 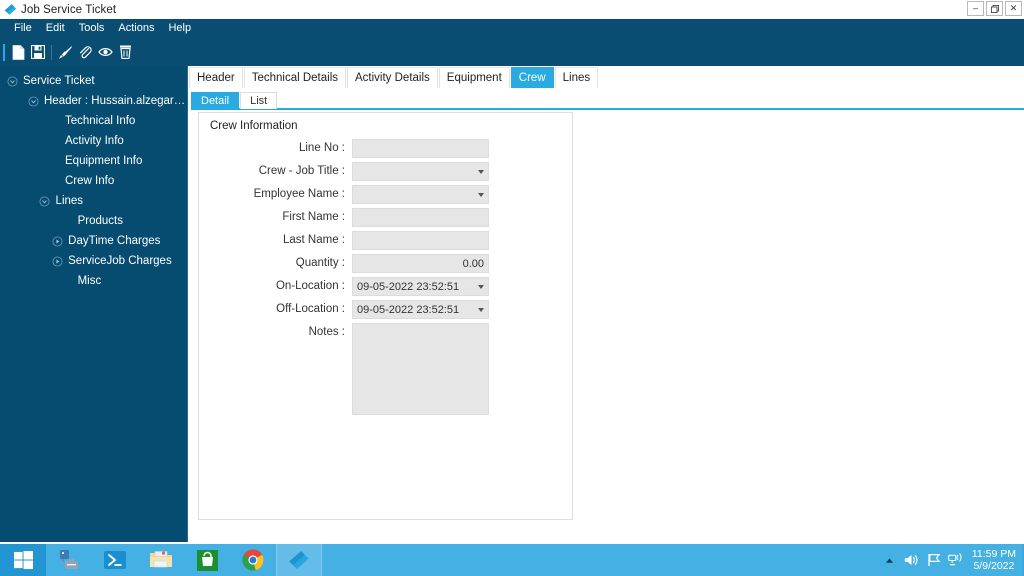 I want to click on form-row: Employee Name :, so click(x=386, y=196).